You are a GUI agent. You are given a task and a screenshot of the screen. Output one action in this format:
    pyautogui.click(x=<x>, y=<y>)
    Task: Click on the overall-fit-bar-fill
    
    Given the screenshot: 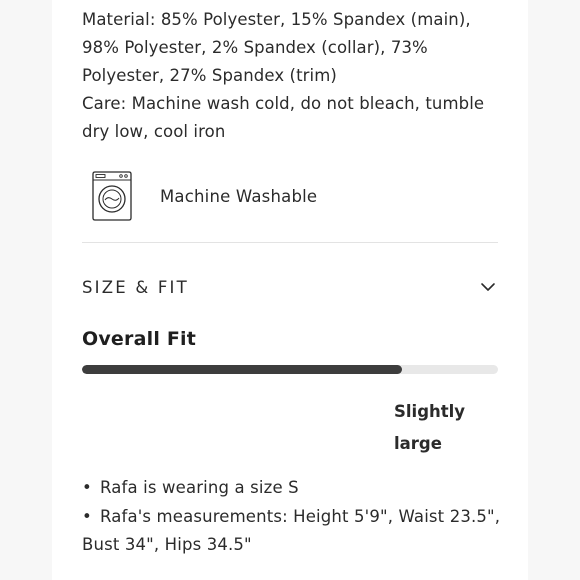 What is the action you would take?
    pyautogui.click(x=242, y=369)
    